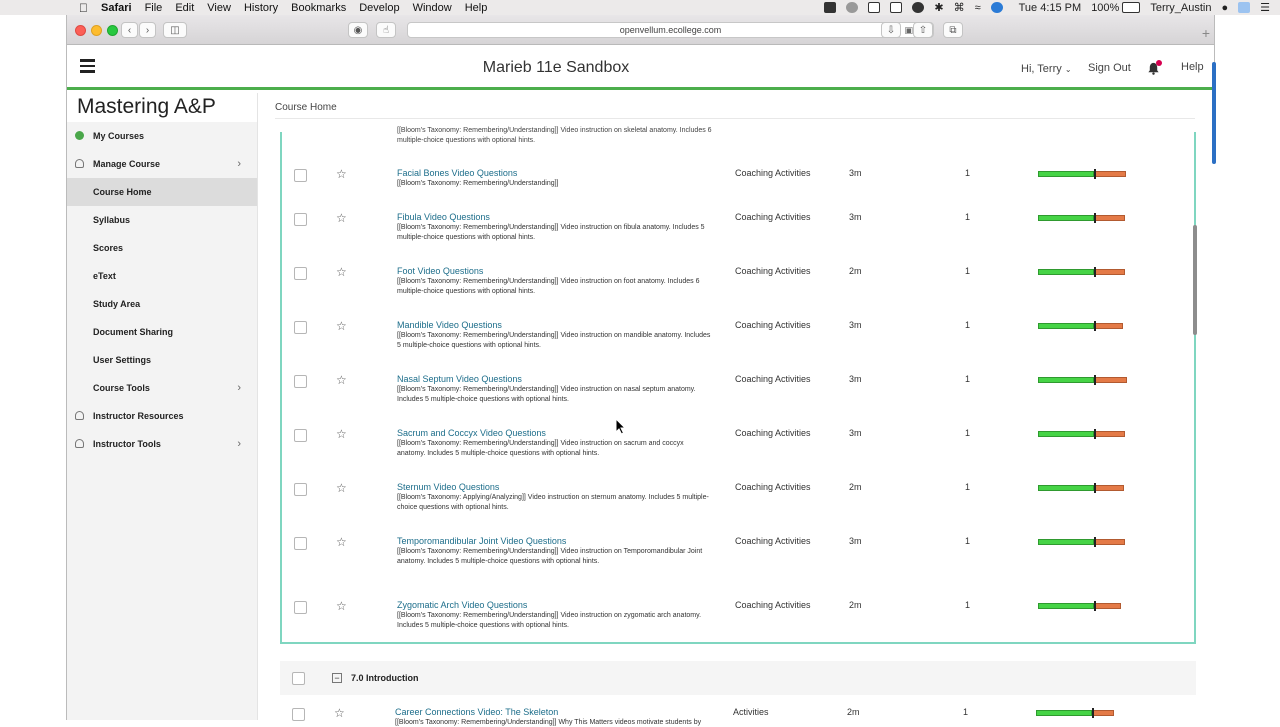 Image resolution: width=1280 pixels, height=727 pixels. I want to click on battery-icon, so click(1131, 7).